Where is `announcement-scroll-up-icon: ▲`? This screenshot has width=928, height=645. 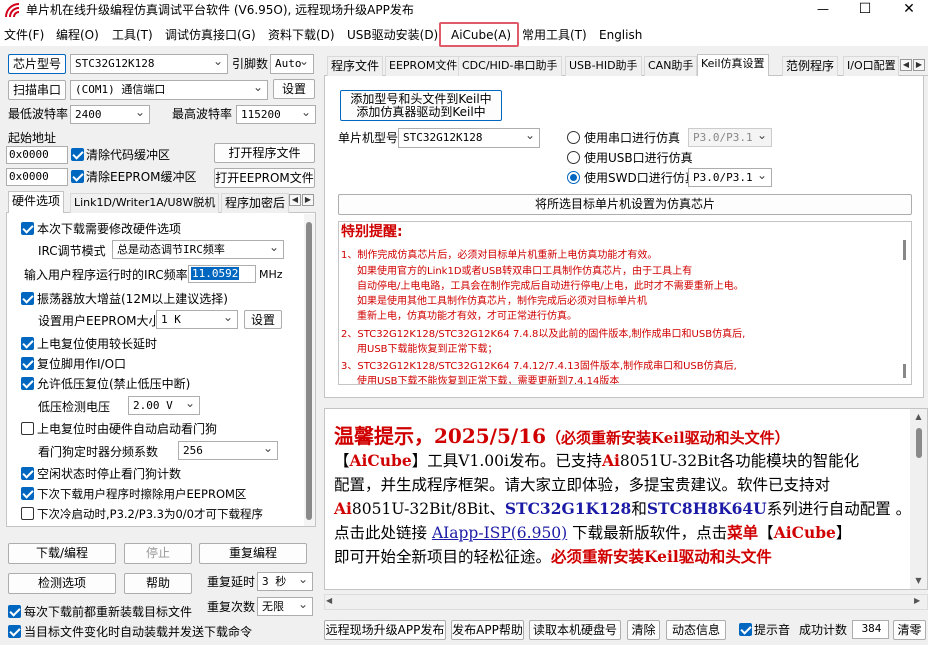
announcement-scroll-up-icon: ▲ is located at coordinates (918, 418).